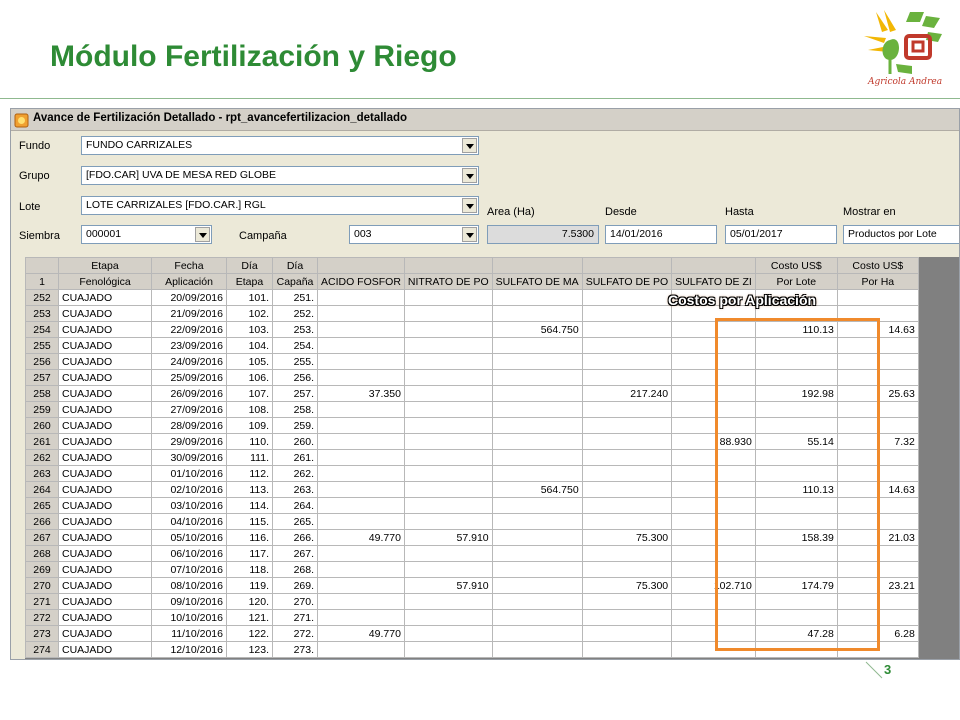 This screenshot has height=720, width=960. I want to click on column-header-nitrato-potasio: NITRATO DE PO, so click(448, 281).